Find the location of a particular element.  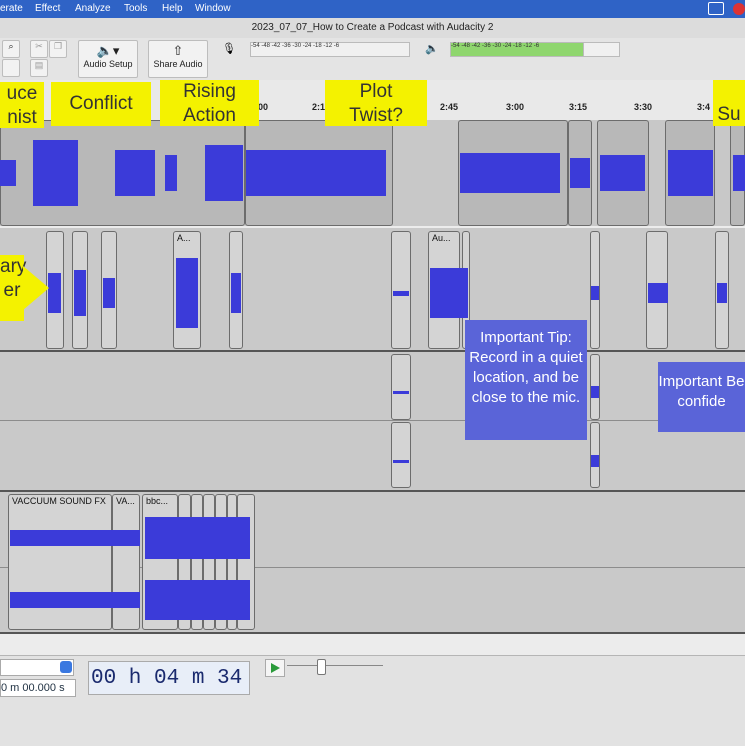

note-secondary-character: ary er is located at coordinates (13, 288).